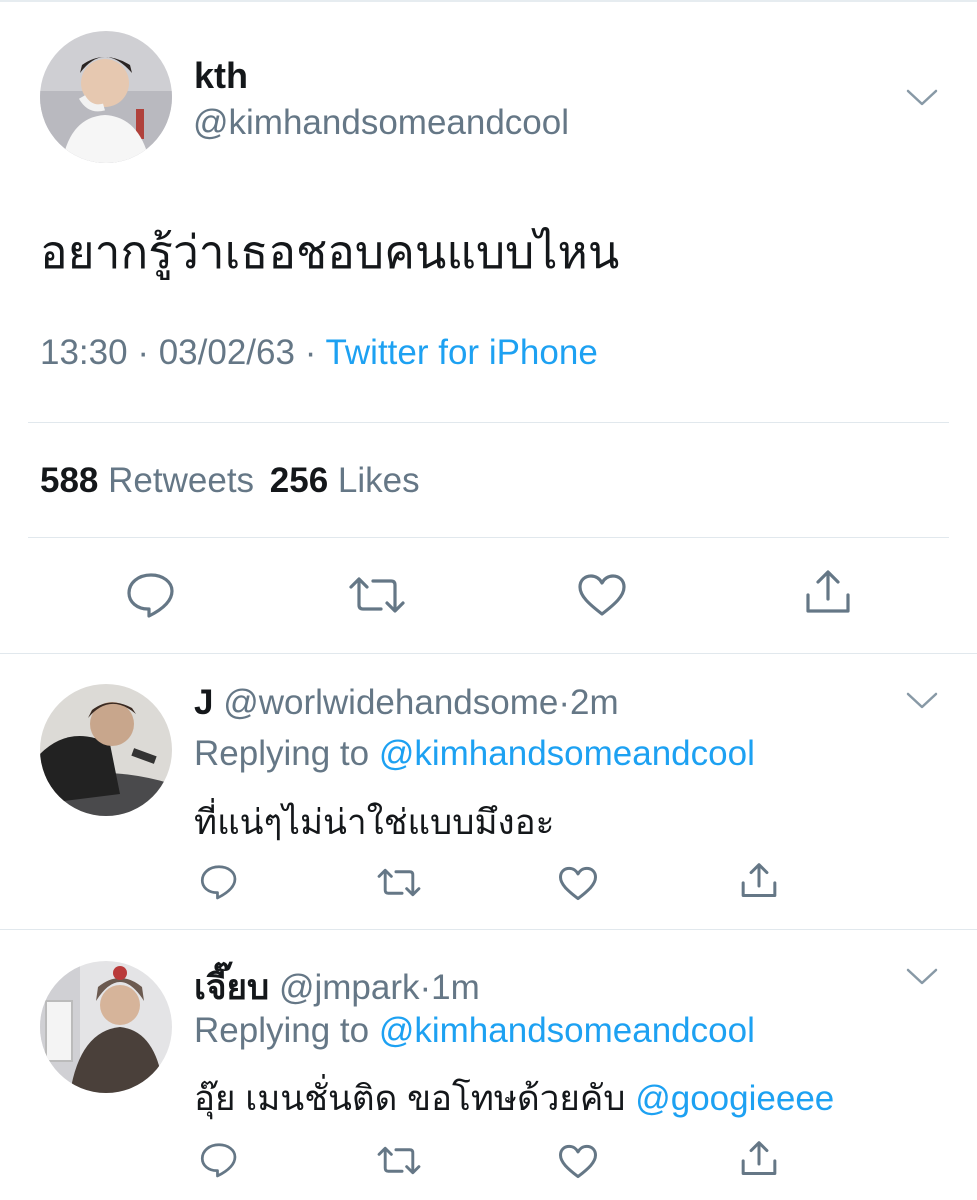 The height and width of the screenshot is (1200, 977). I want to click on likes-label: Likes, so click(378, 480).